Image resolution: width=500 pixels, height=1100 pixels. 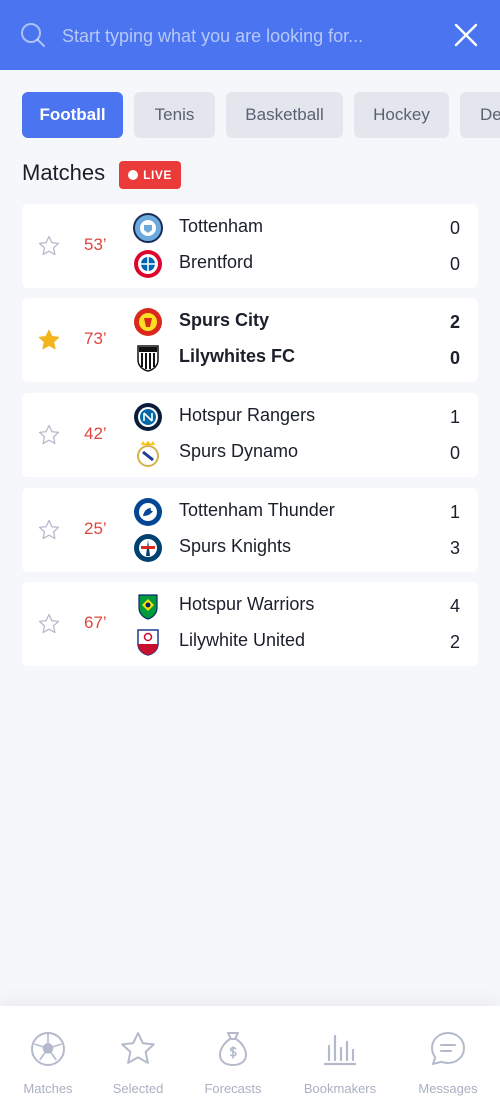 I want to click on match-card: 25’ Tottenham Thunder Spurs Knights 1 3, so click(x=250, y=530).